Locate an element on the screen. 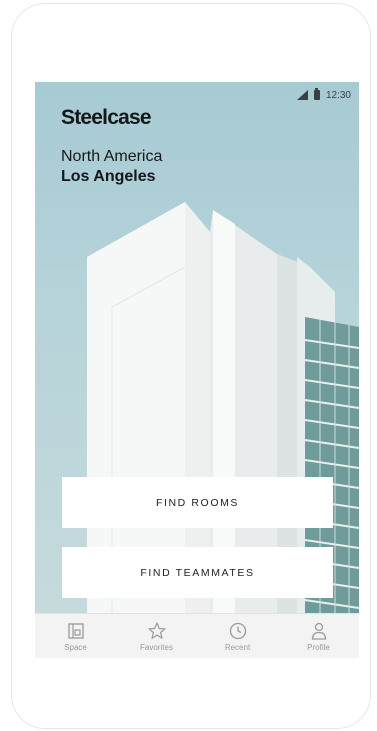  find-rooms-button: FIND ROOMS is located at coordinates (197, 502).